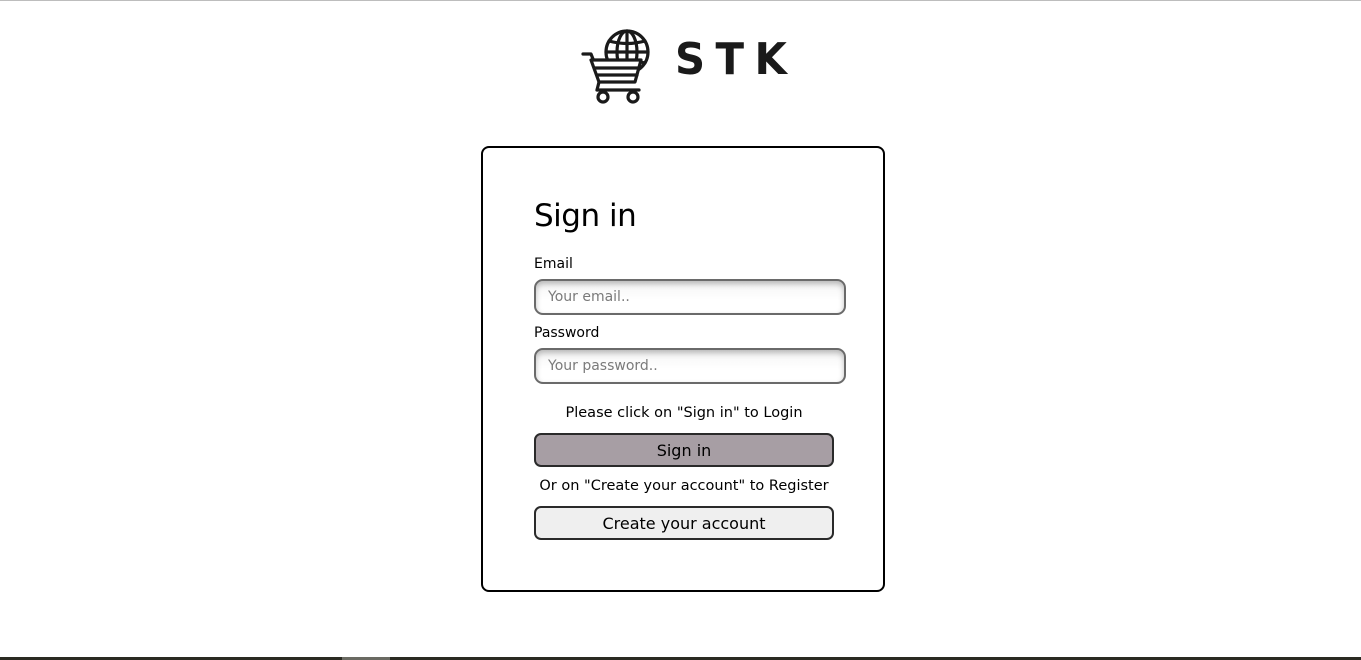 The image size is (1361, 660). I want to click on globe-cart-icon, so click(623, 62).